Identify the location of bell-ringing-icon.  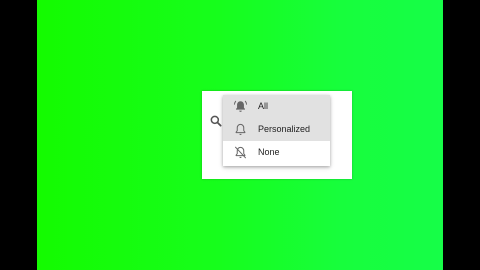
(240, 106).